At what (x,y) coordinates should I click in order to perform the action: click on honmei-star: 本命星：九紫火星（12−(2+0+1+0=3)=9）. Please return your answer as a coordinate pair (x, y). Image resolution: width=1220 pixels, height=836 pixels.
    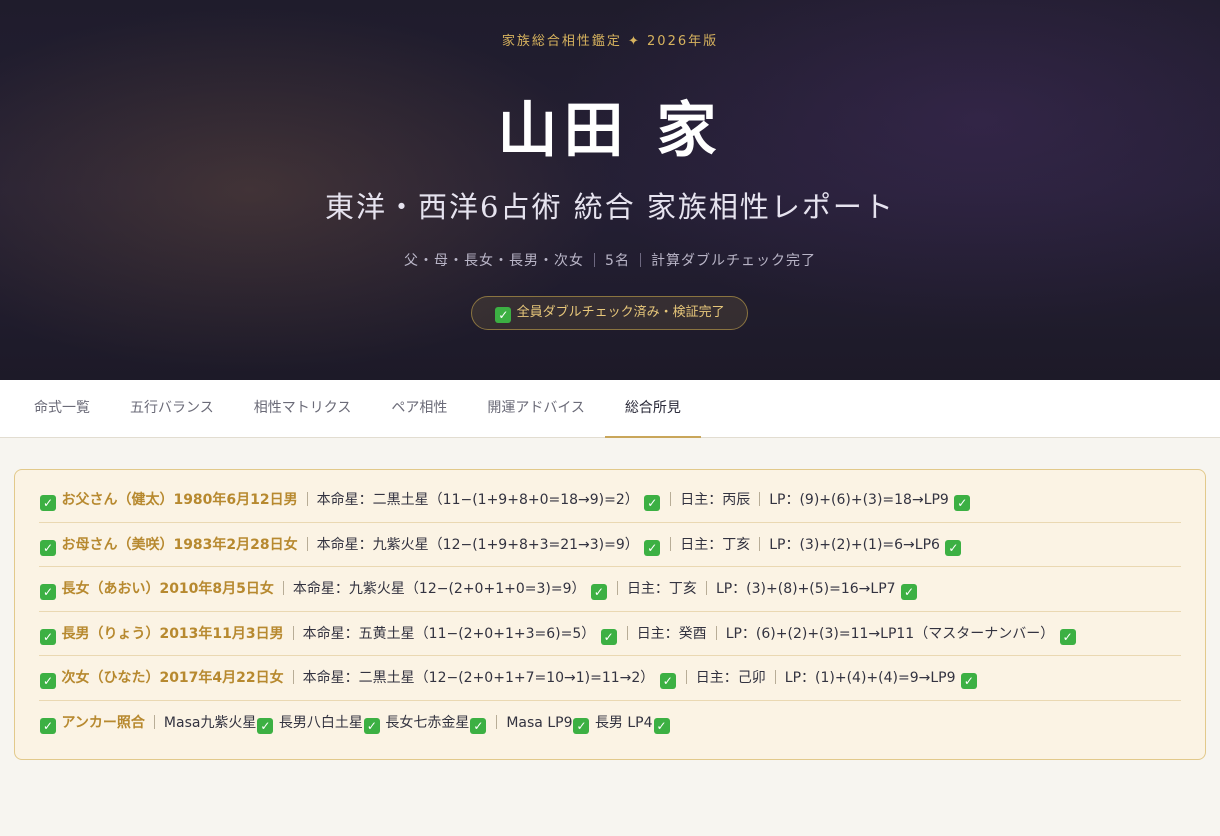
    Looking at the image, I should click on (439, 589).